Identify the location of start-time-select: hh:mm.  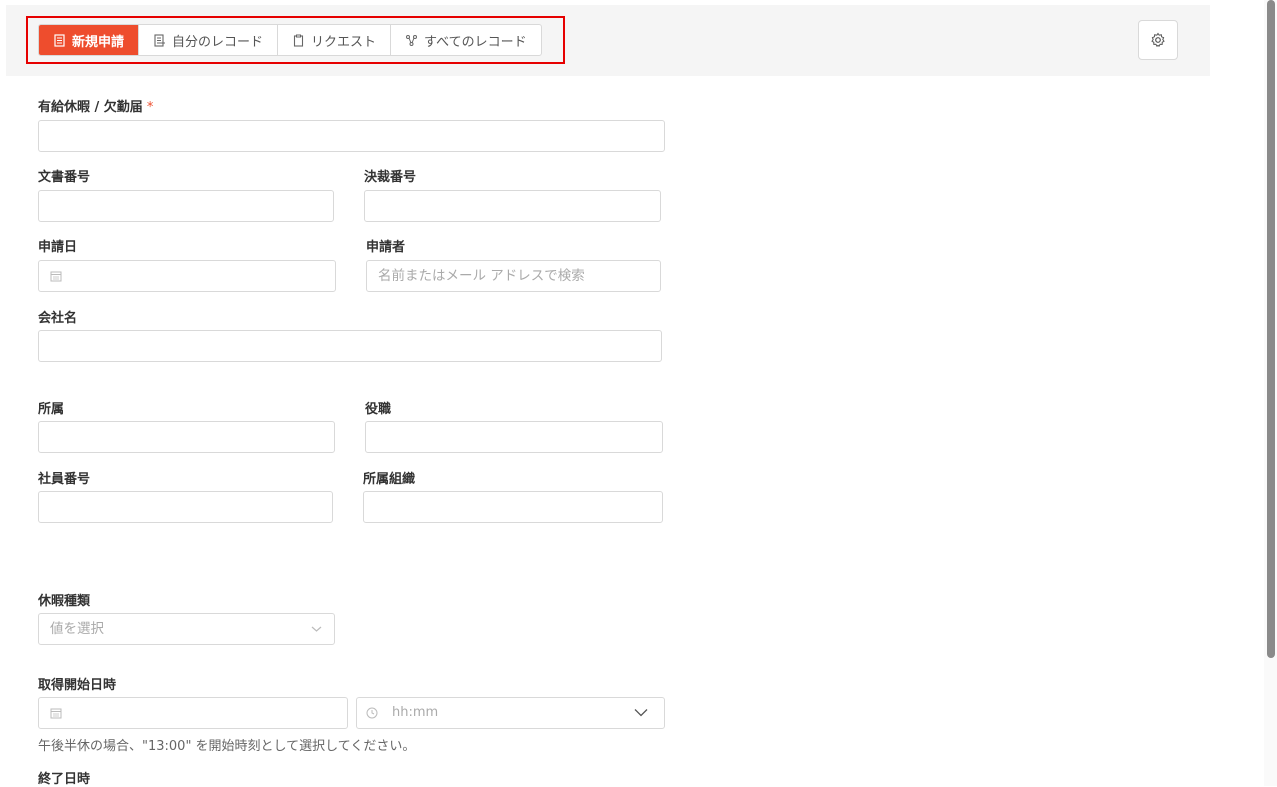
(510, 713).